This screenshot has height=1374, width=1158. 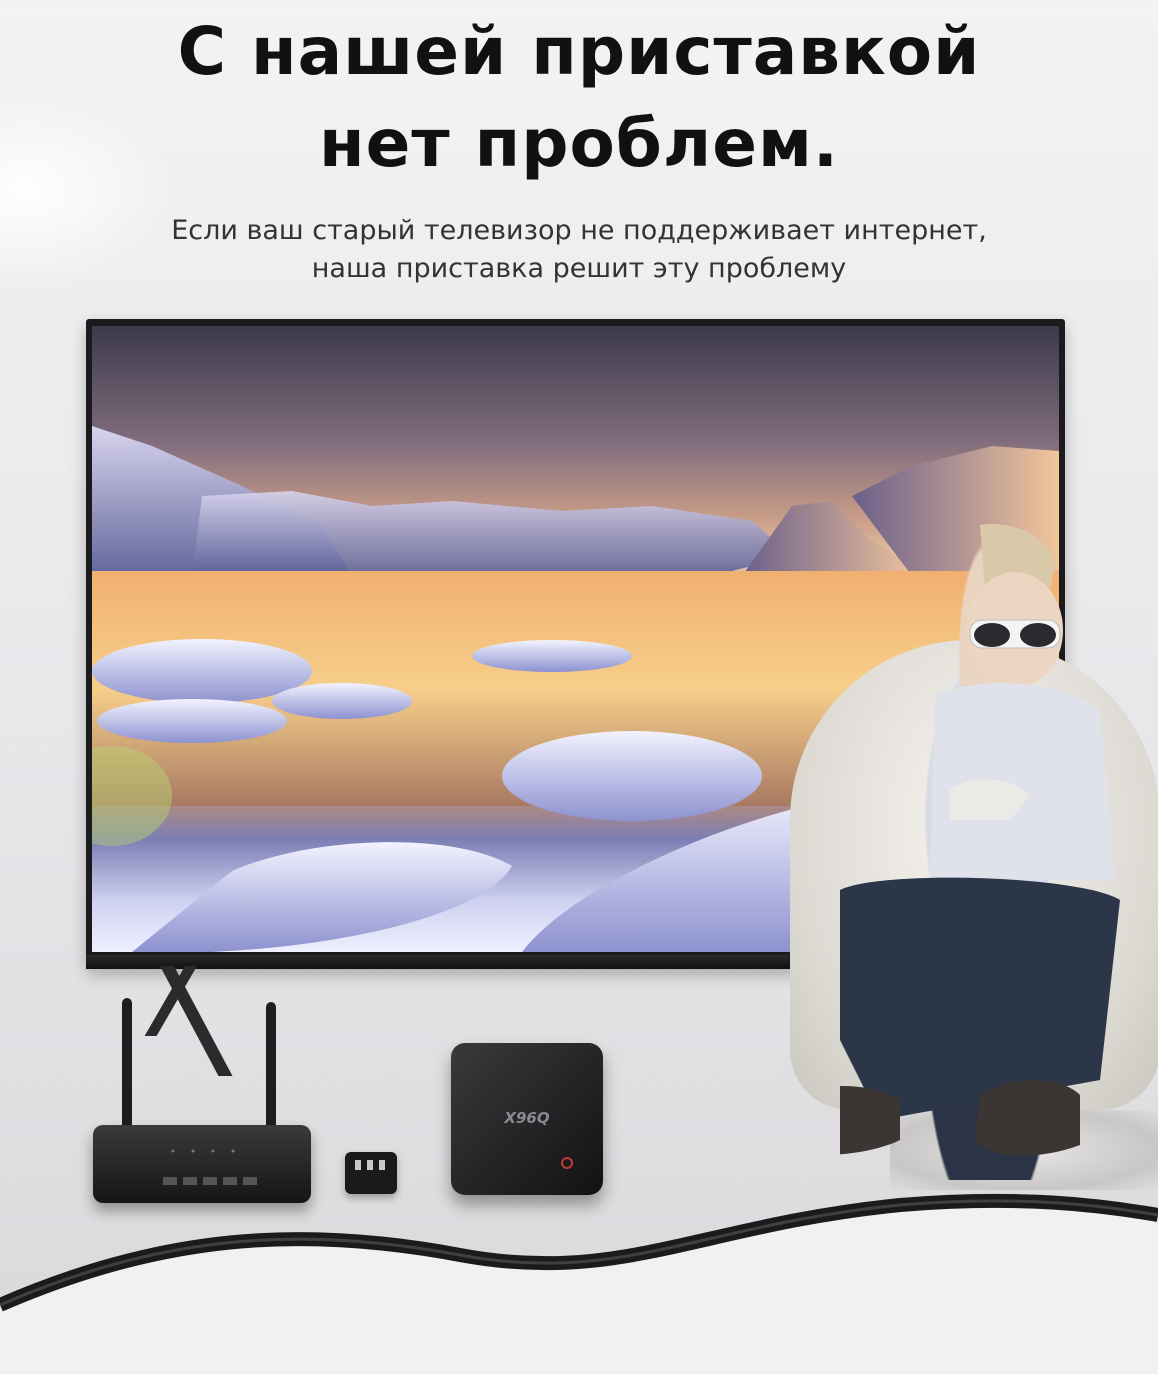 What do you see at coordinates (127, 1068) in the screenshot?
I see `router-antenna-left` at bounding box center [127, 1068].